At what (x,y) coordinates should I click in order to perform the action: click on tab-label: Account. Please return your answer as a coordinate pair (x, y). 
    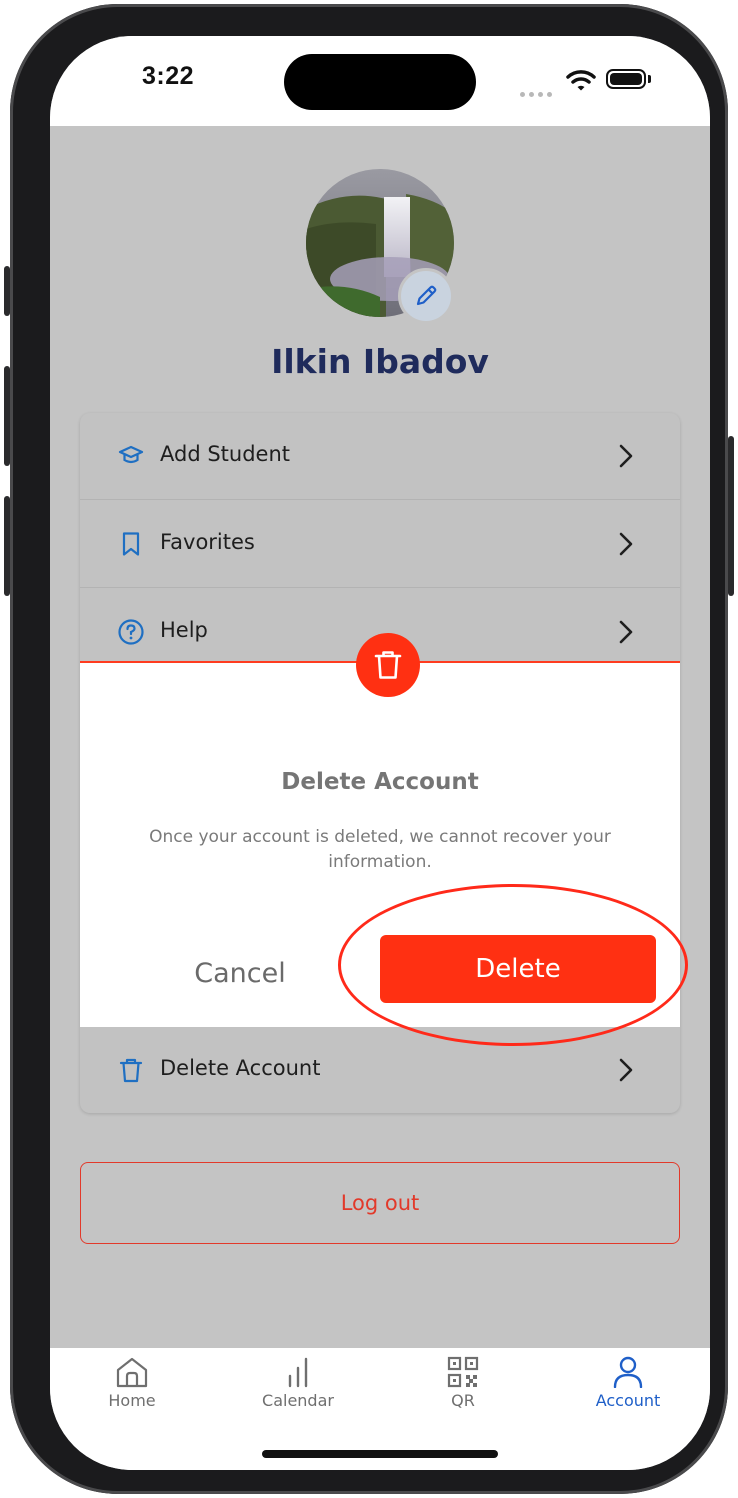
    Looking at the image, I should click on (628, 1400).